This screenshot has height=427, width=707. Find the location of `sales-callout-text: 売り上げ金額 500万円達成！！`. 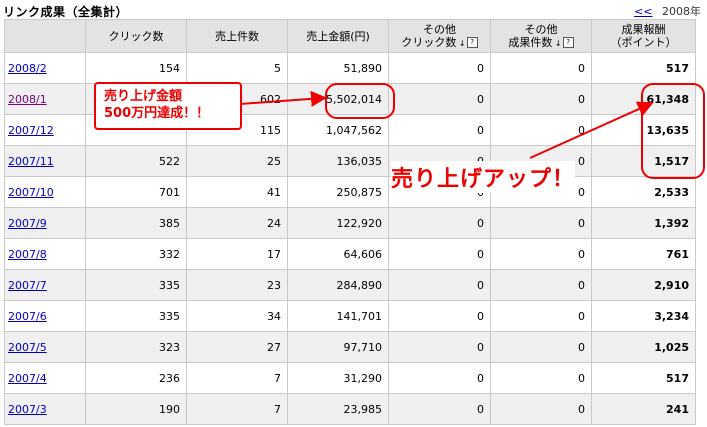

sales-callout-text: 売り上げ金額 500万円達成！！ is located at coordinates (157, 105).